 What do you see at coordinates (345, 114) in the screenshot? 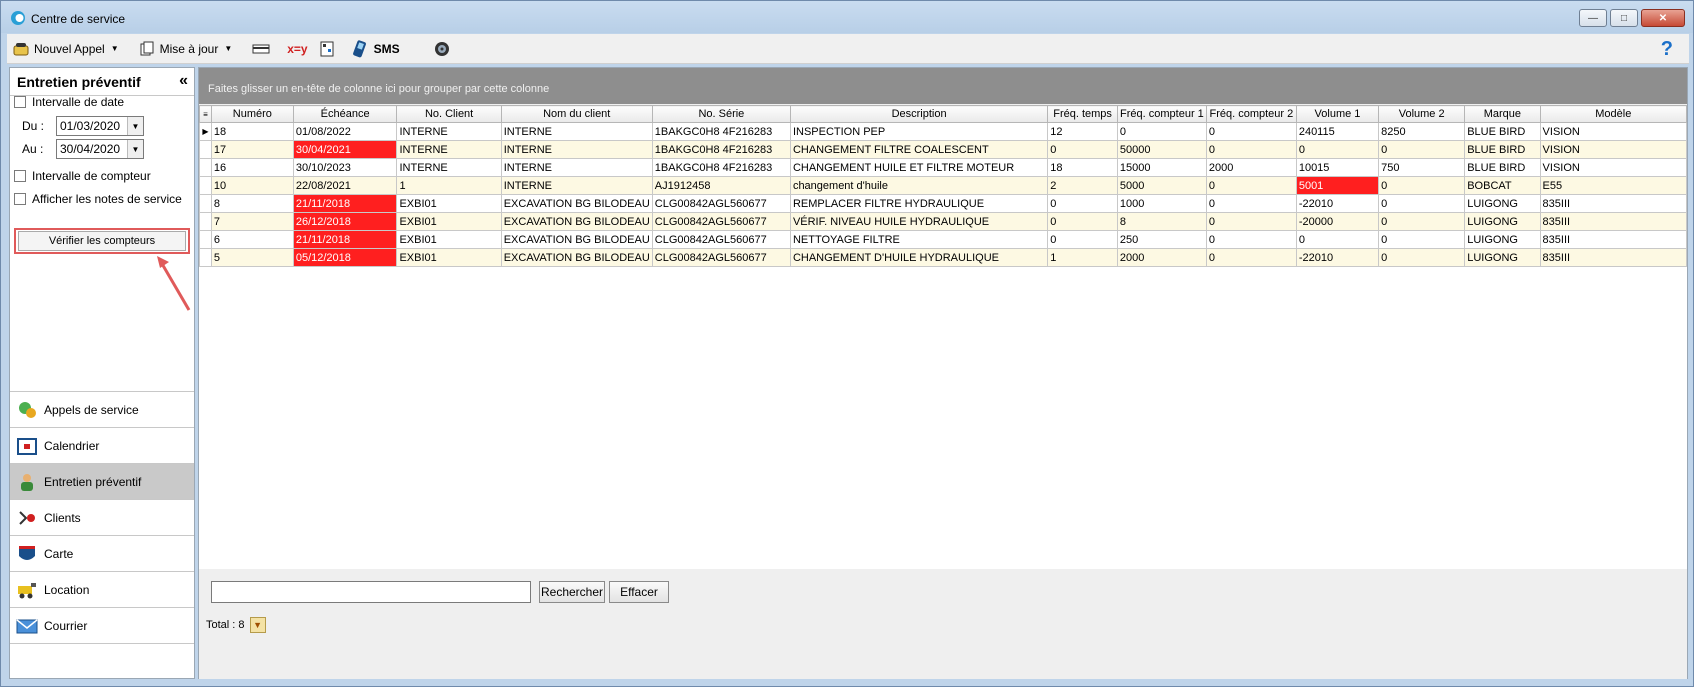
I see `column-header: Échéance` at bounding box center [345, 114].